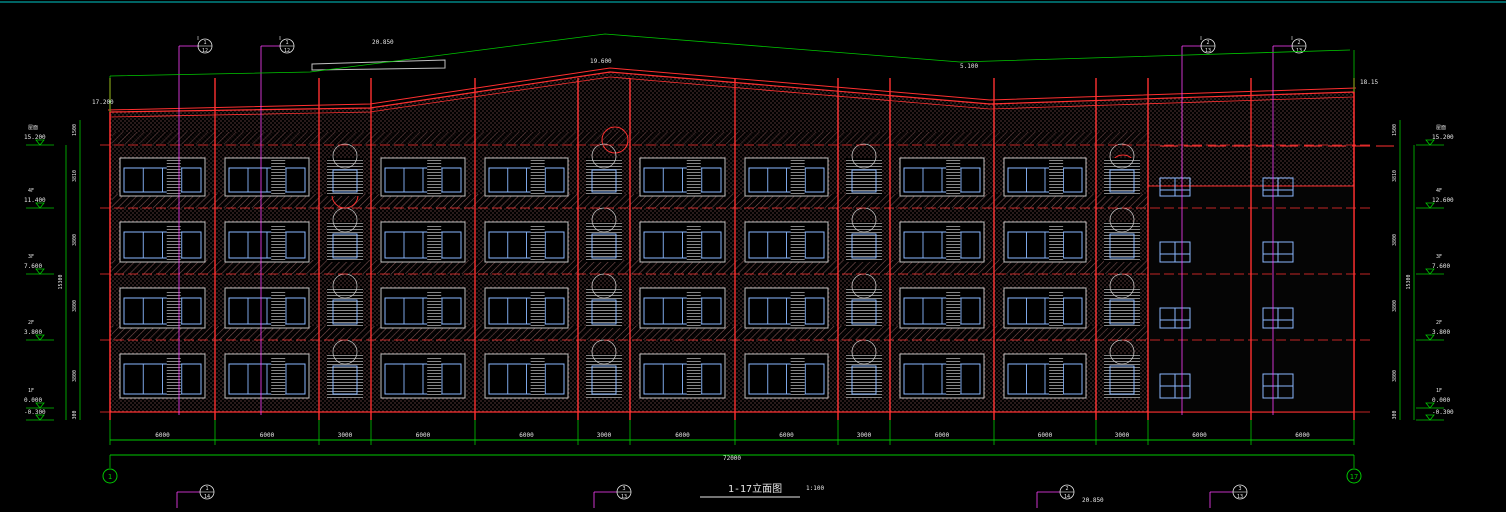 This screenshot has height=512, width=1506. Describe the element at coordinates (383, 42) in the screenshot. I see `roof-elev-tower: 20.850` at that location.